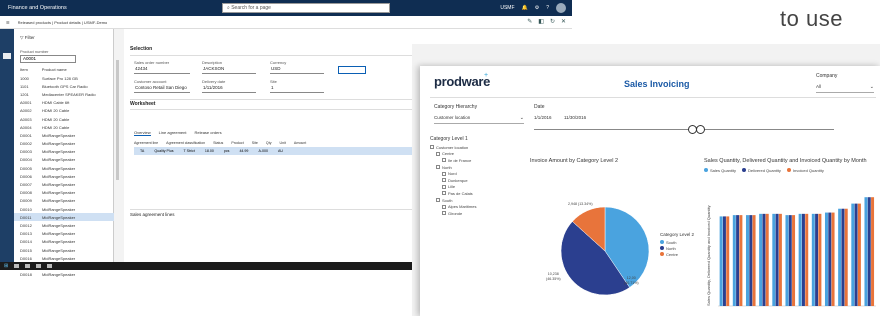 This screenshot has height=316, width=880. What do you see at coordinates (64, 234) in the screenshot?
I see `list-item: D0013 MidRangeSpeaker` at bounding box center [64, 234].